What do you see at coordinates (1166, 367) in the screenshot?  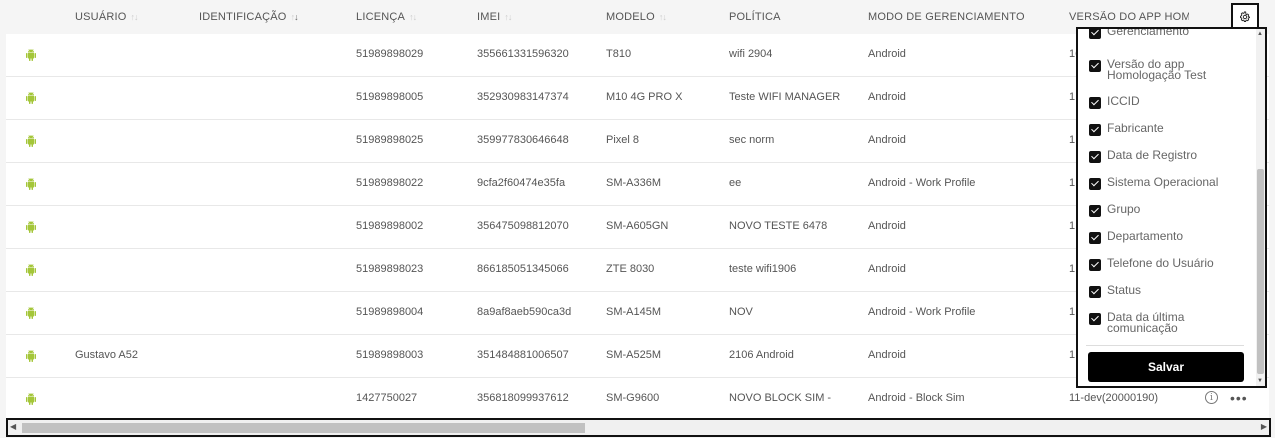 I see `save-button: Salvar` at bounding box center [1166, 367].